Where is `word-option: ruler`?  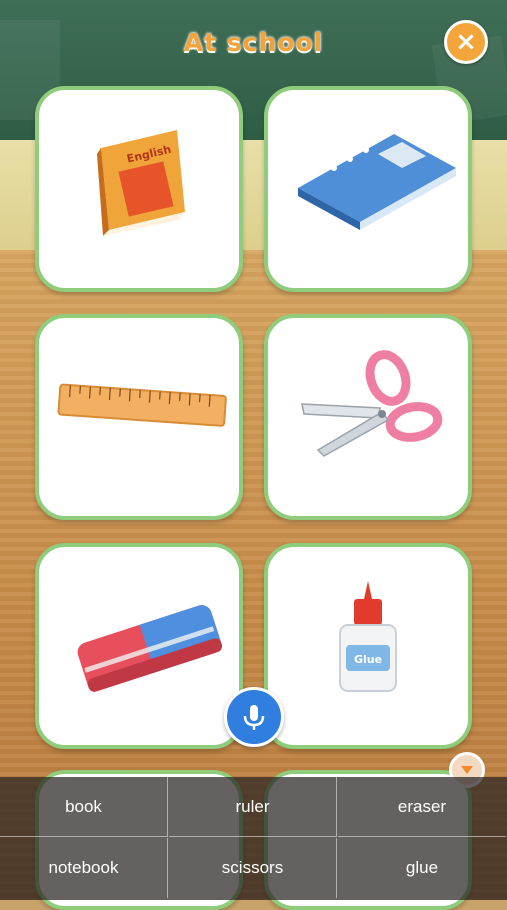 word-option: ruler is located at coordinates (253, 807).